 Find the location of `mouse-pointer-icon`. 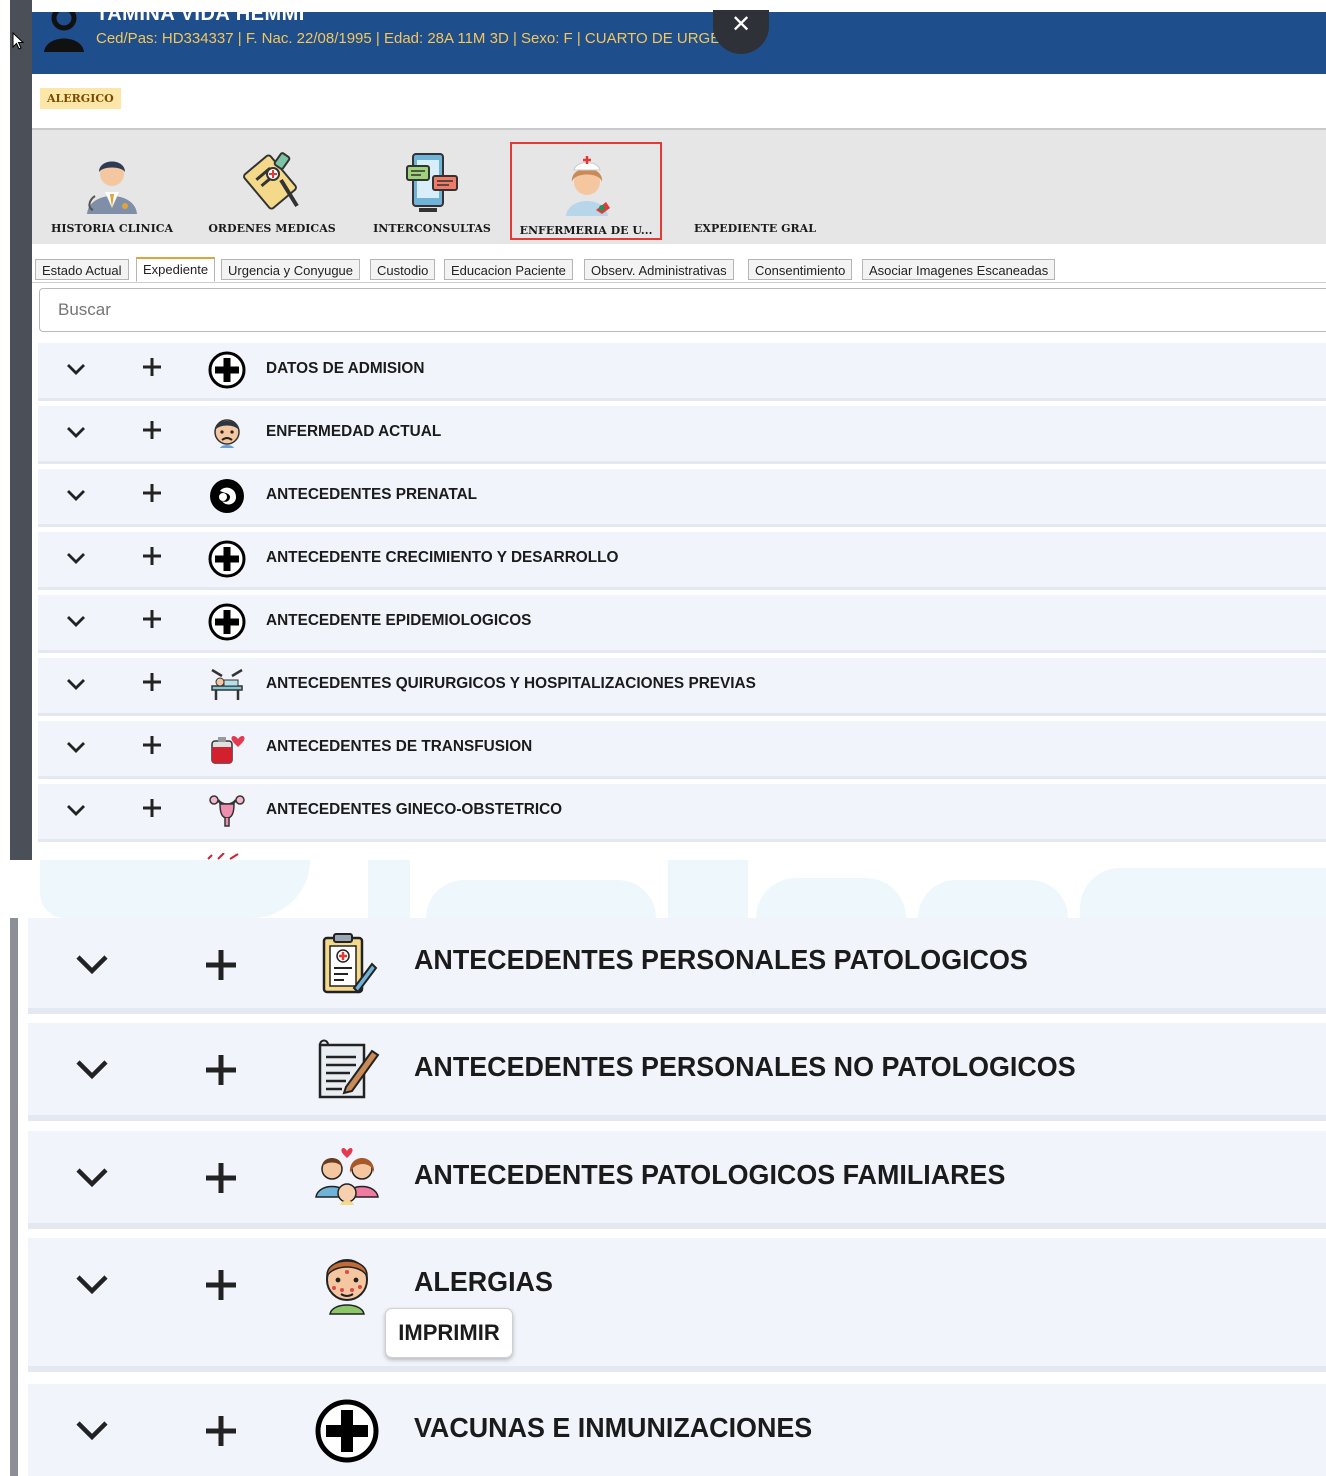

mouse-pointer-icon is located at coordinates (18, 41).